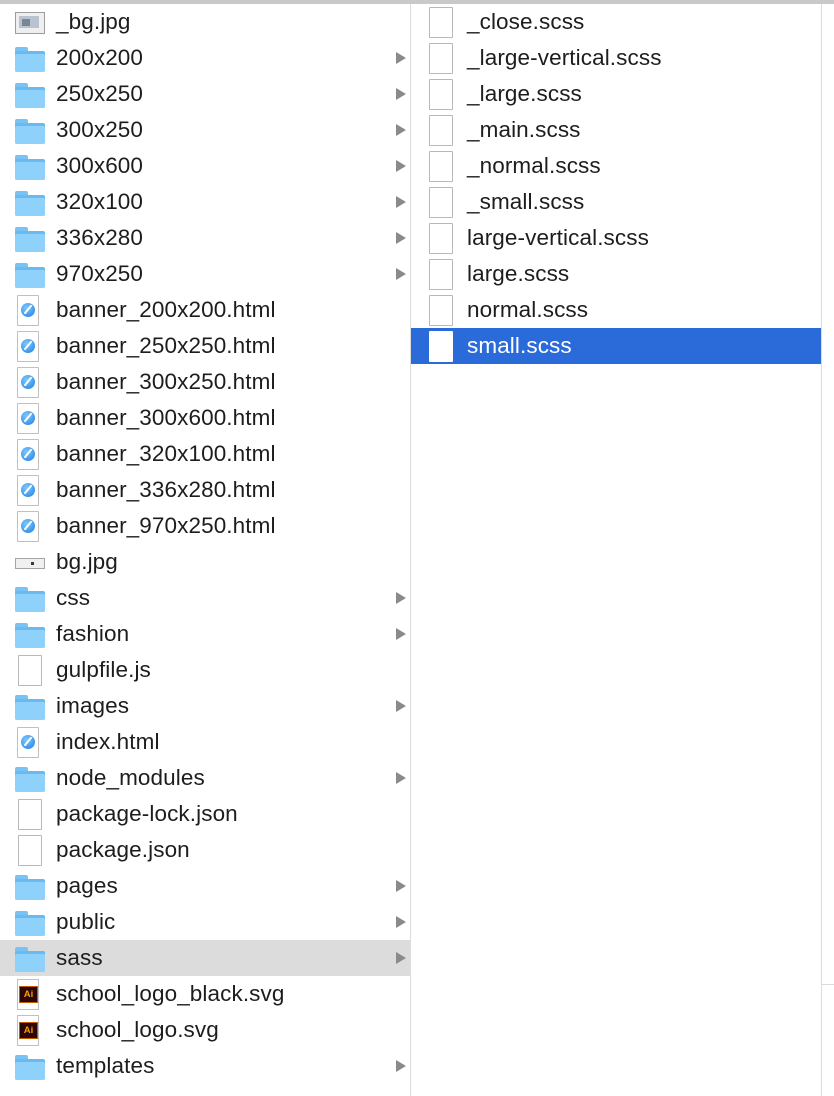 The height and width of the screenshot is (1096, 834). Describe the element at coordinates (616, 130) in the screenshot. I see `file-row: _main.scss` at that location.